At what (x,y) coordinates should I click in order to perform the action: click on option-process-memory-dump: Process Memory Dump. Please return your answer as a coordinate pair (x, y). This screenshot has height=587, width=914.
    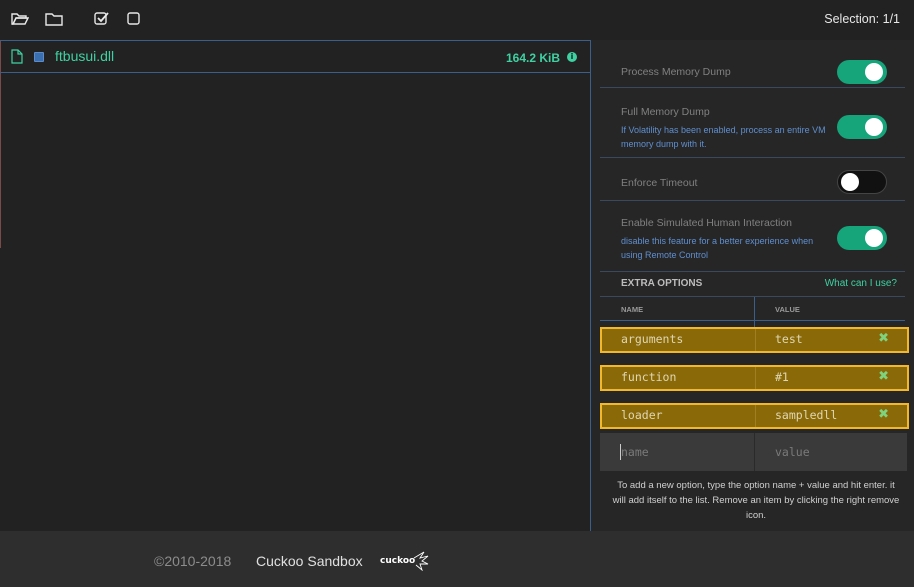
    Looking at the image, I should click on (752, 67).